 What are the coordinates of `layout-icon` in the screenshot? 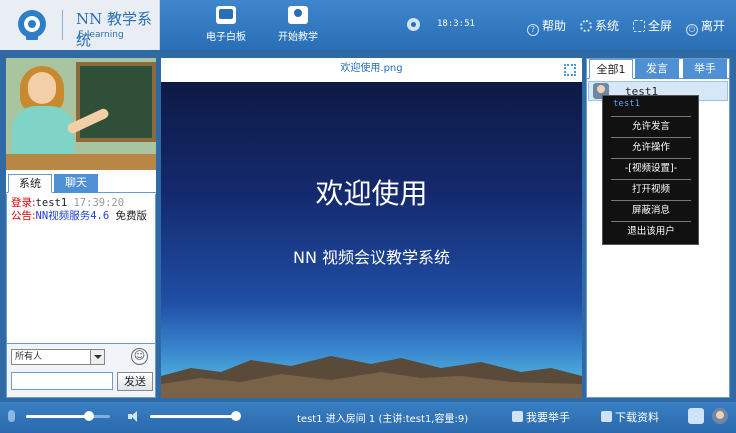 It's located at (696, 416).